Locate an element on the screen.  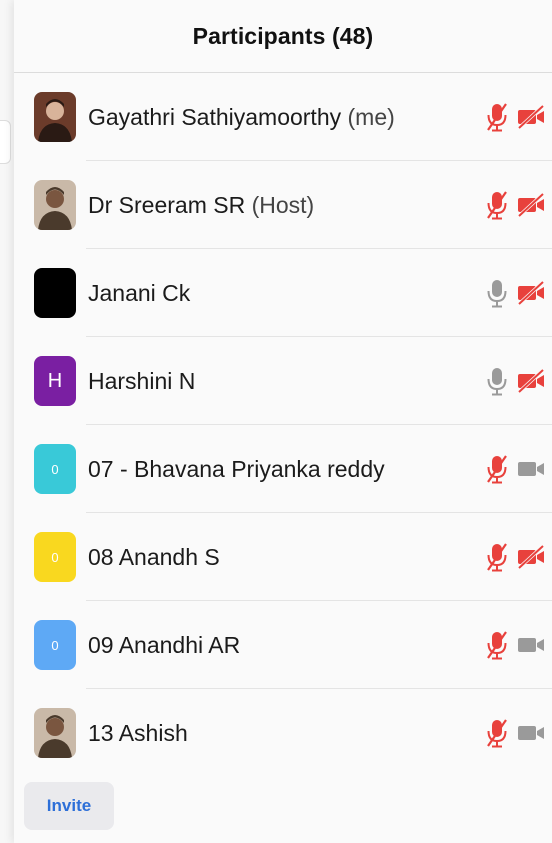
participant-name: Harshini N is located at coordinates (141, 381).